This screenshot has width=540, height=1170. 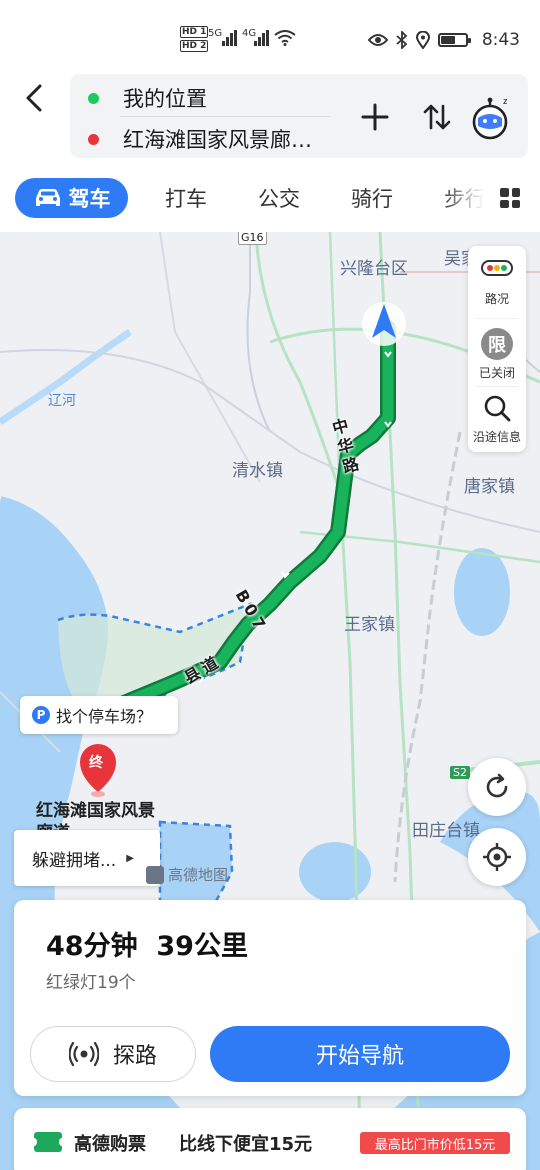 I want to click on avoid-congestion-button: 躲避拥堵... ▶, so click(x=87, y=858).